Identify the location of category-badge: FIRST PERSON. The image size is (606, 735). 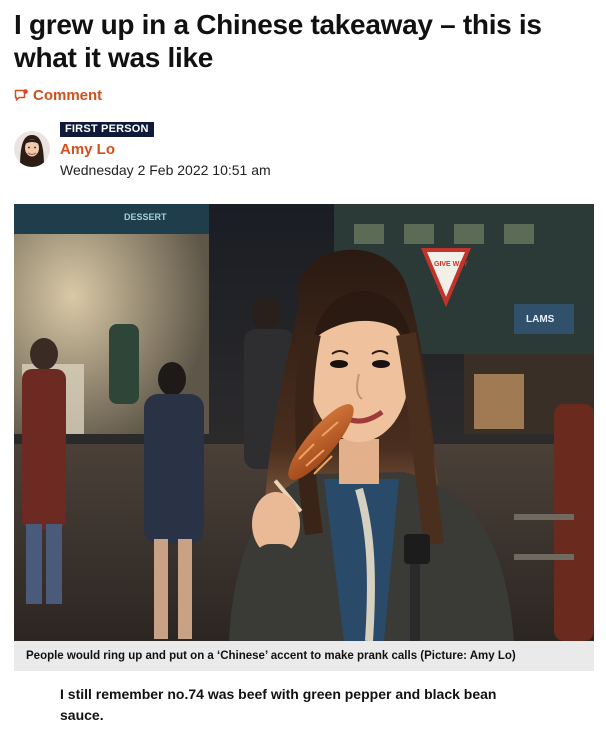
(107, 129).